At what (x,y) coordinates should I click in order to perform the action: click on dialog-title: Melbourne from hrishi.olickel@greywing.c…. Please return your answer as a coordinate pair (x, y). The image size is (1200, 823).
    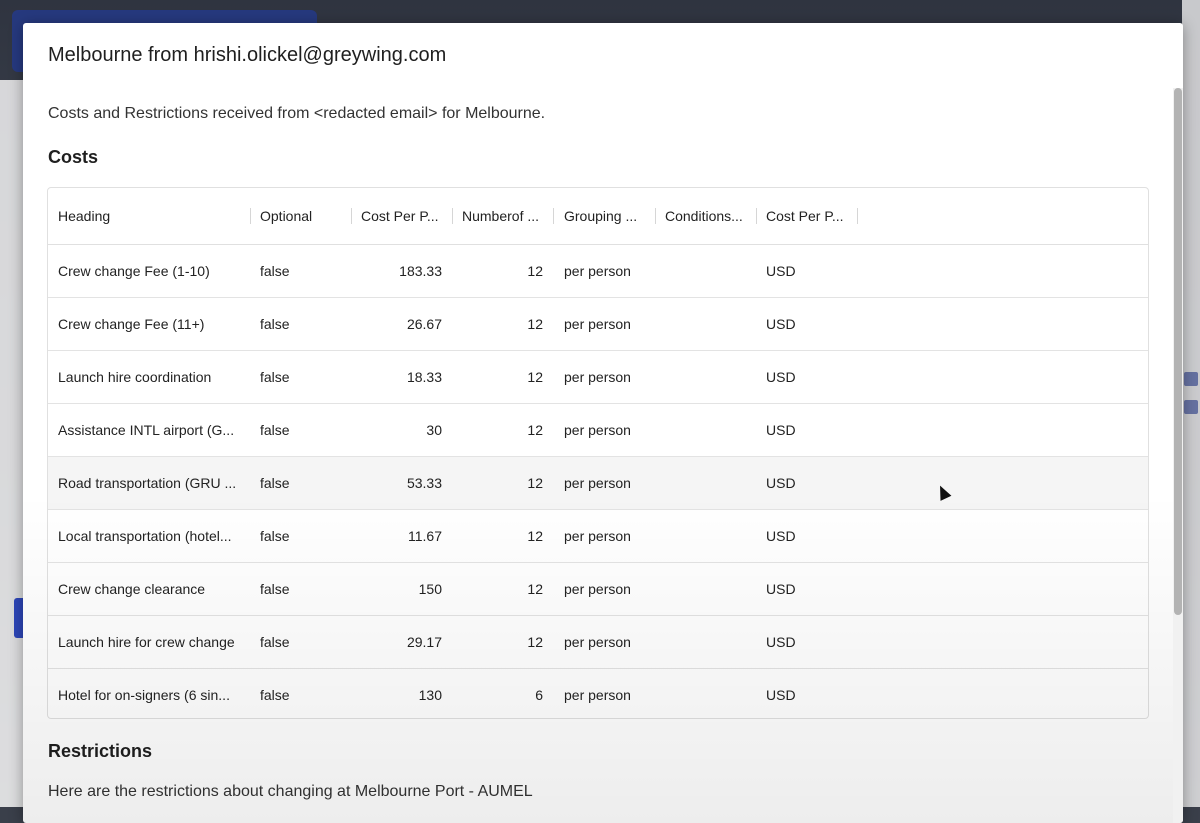
    Looking at the image, I should click on (247, 55).